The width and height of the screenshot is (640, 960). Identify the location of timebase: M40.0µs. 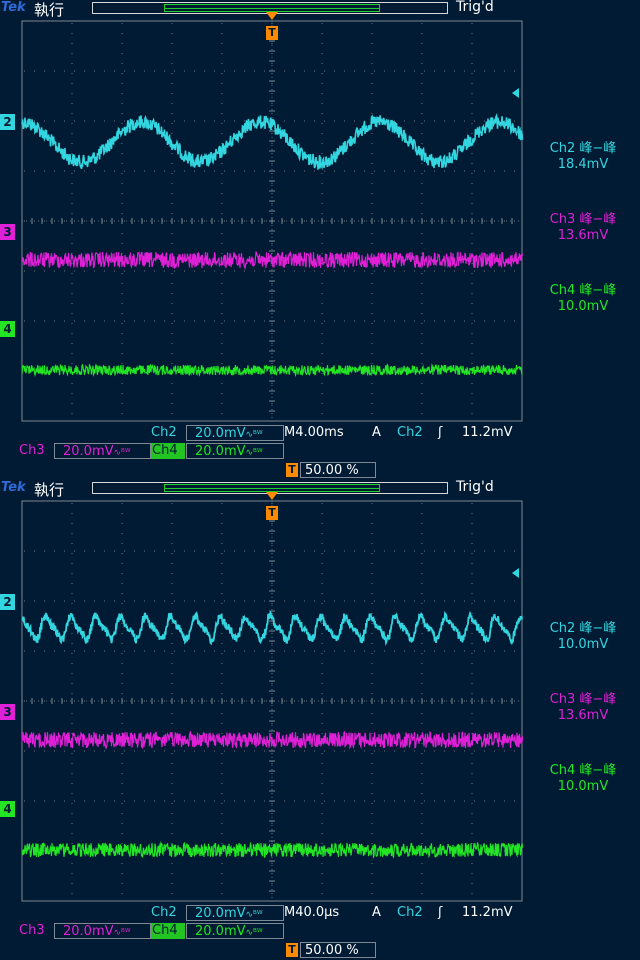
(311, 913).